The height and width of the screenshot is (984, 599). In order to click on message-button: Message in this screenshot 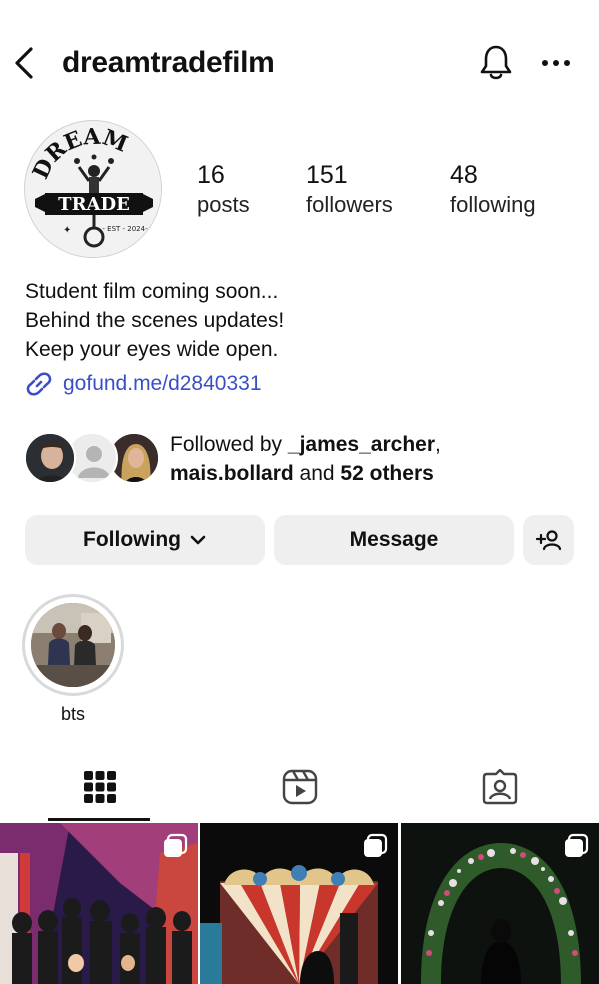, I will do `click(394, 540)`.